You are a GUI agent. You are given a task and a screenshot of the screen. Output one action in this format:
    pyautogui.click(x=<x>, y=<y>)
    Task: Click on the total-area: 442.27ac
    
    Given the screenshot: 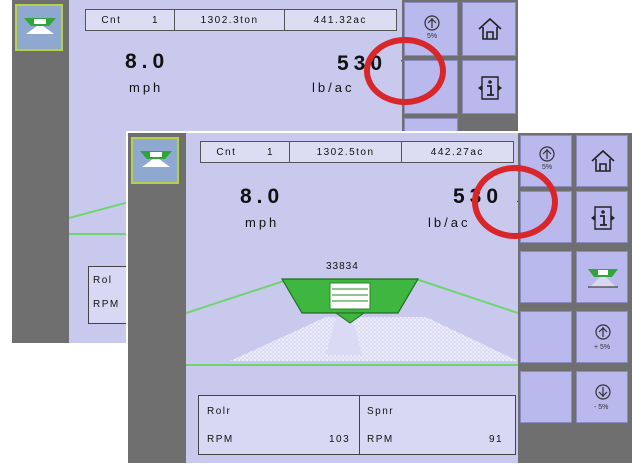 What is the action you would take?
    pyautogui.click(x=457, y=152)
    